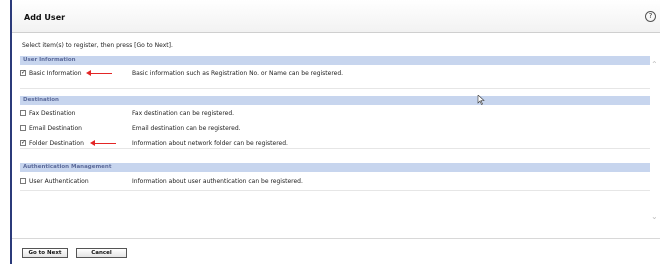 The height and width of the screenshot is (264, 672). Describe the element at coordinates (335, 100) in the screenshot. I see `section-header-destination: Destination` at that location.